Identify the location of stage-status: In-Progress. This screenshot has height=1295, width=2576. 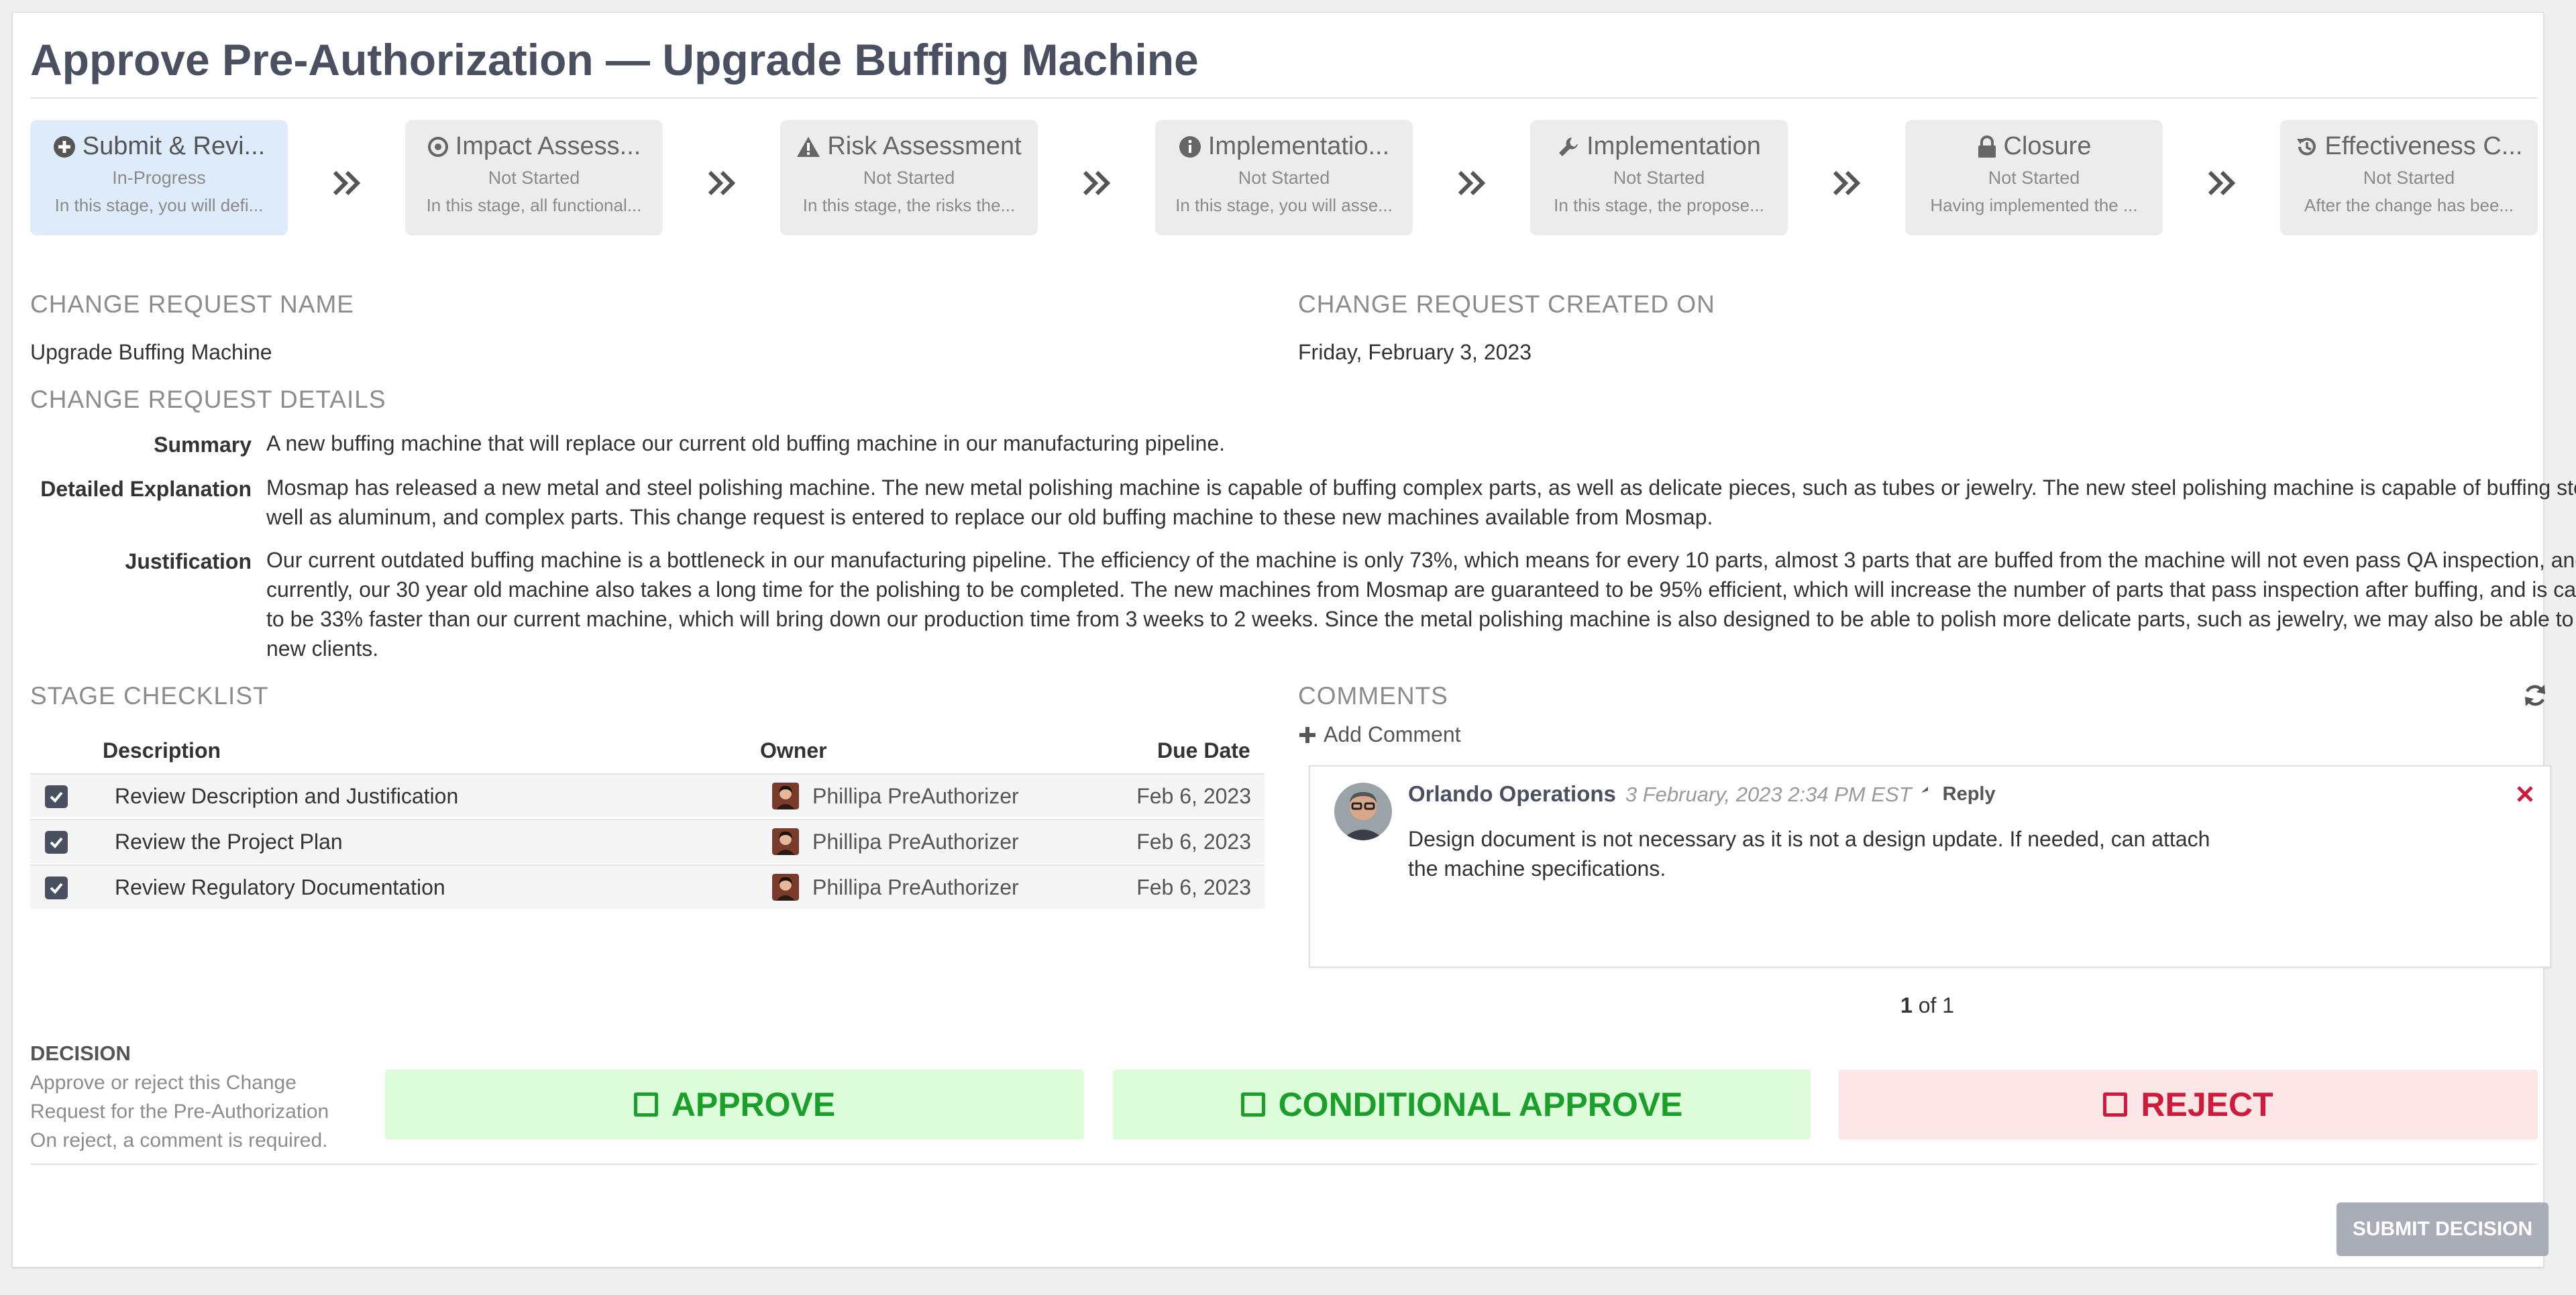
(159, 178).